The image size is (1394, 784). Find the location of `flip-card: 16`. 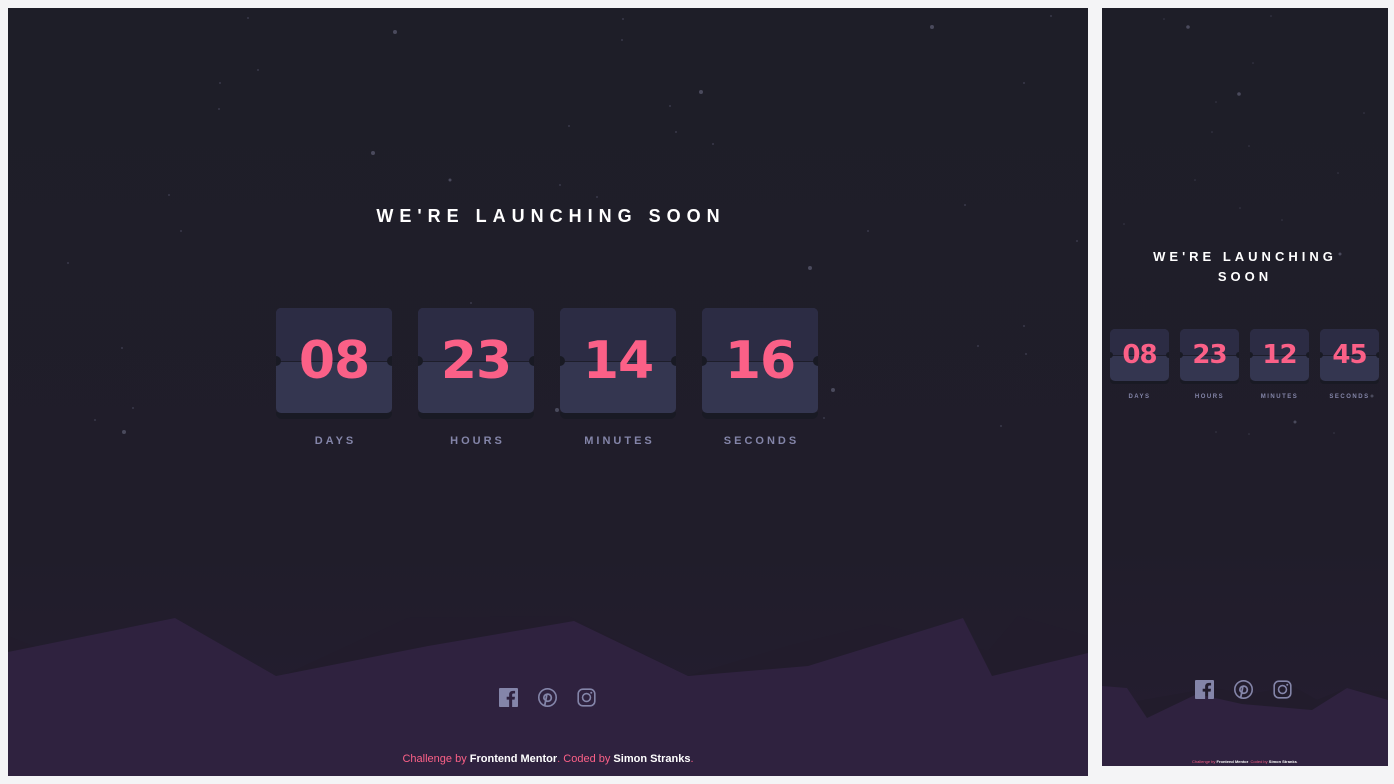

flip-card: 16 is located at coordinates (760, 360).